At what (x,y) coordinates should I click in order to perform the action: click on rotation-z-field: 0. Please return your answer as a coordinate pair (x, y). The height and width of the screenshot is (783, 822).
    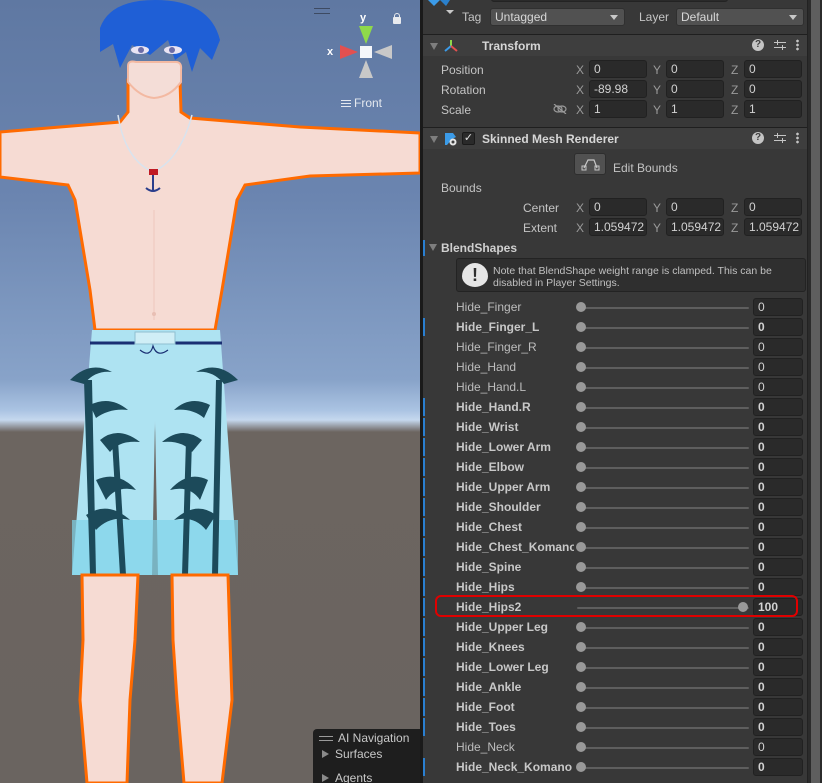
    Looking at the image, I should click on (773, 89).